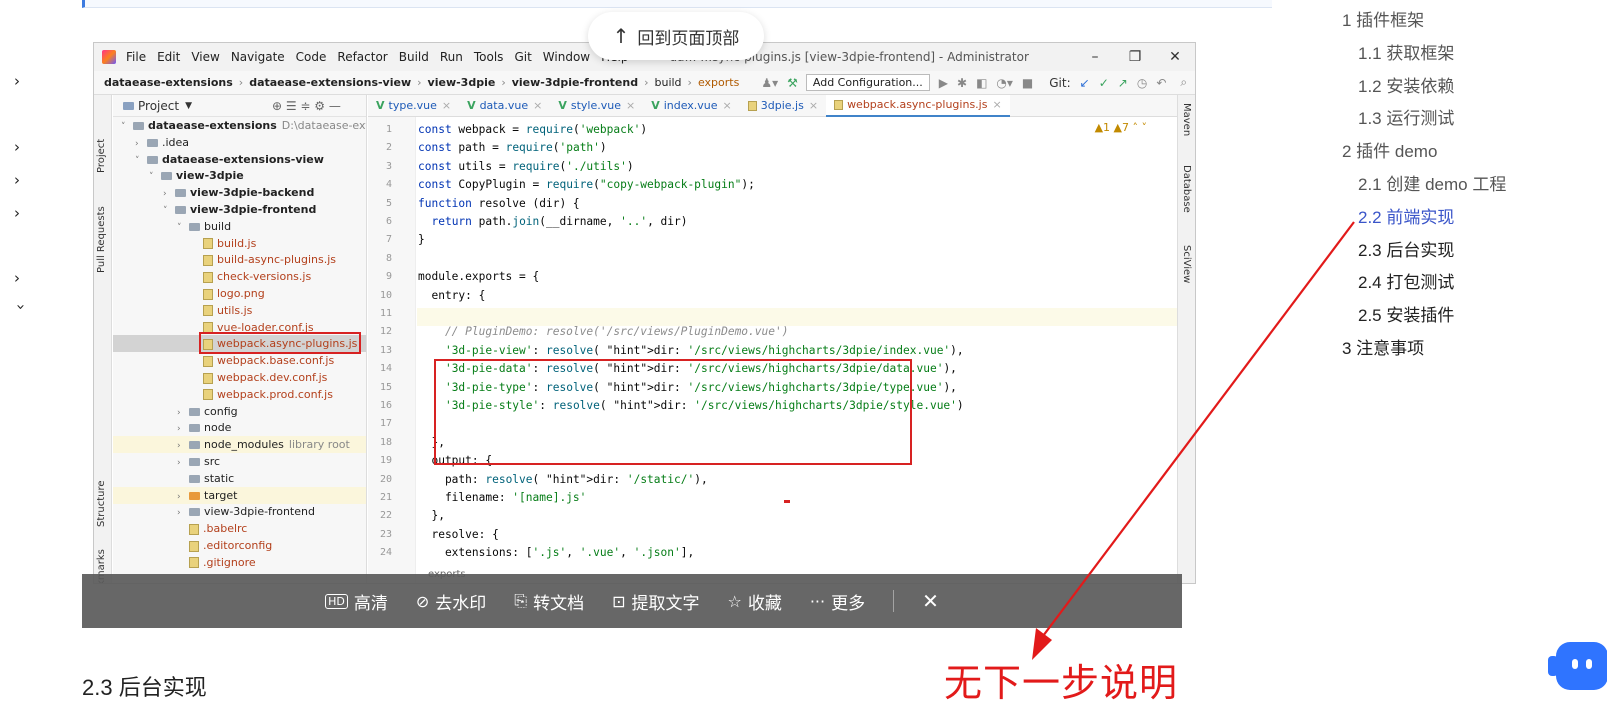 The image size is (1607, 720). Describe the element at coordinates (218, 226) in the screenshot. I see `tree-item-label: build` at that location.